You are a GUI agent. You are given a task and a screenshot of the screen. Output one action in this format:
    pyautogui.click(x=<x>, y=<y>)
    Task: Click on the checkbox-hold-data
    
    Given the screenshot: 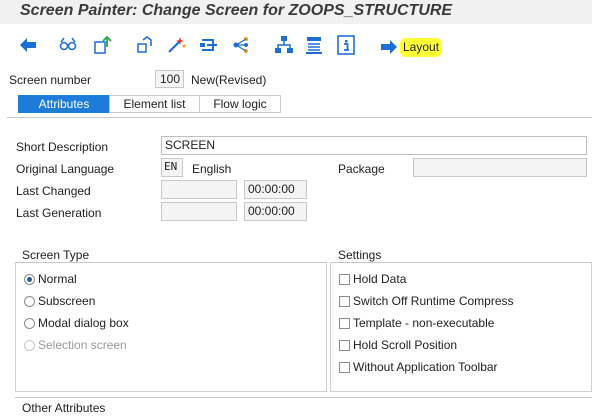 What is the action you would take?
    pyautogui.click(x=344, y=279)
    